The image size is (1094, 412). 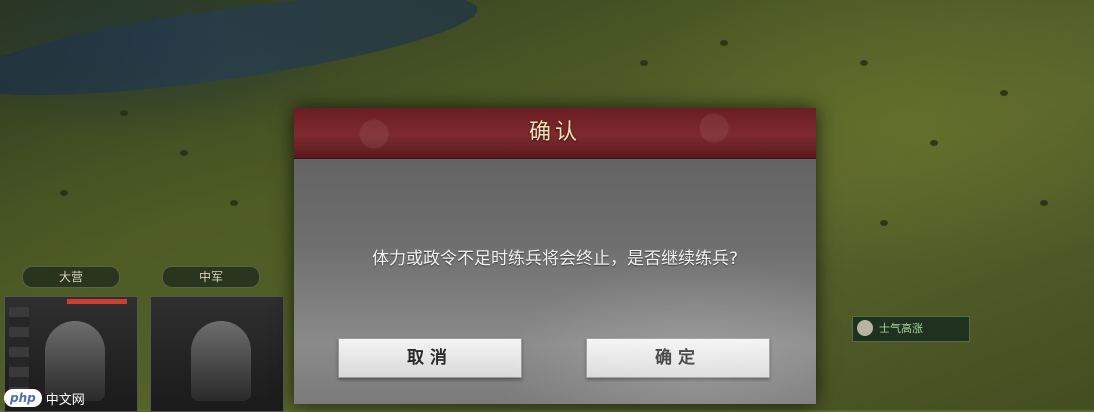 What do you see at coordinates (23, 398) in the screenshot?
I see `watermark-badge: php` at bounding box center [23, 398].